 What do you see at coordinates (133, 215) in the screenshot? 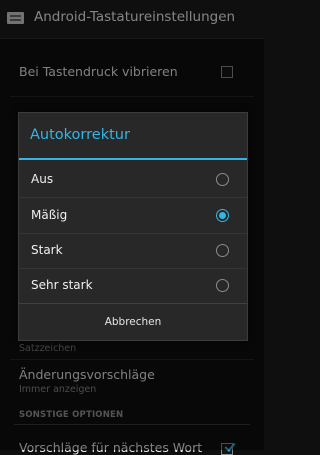
I see `option-maessig: Mäßig` at bounding box center [133, 215].